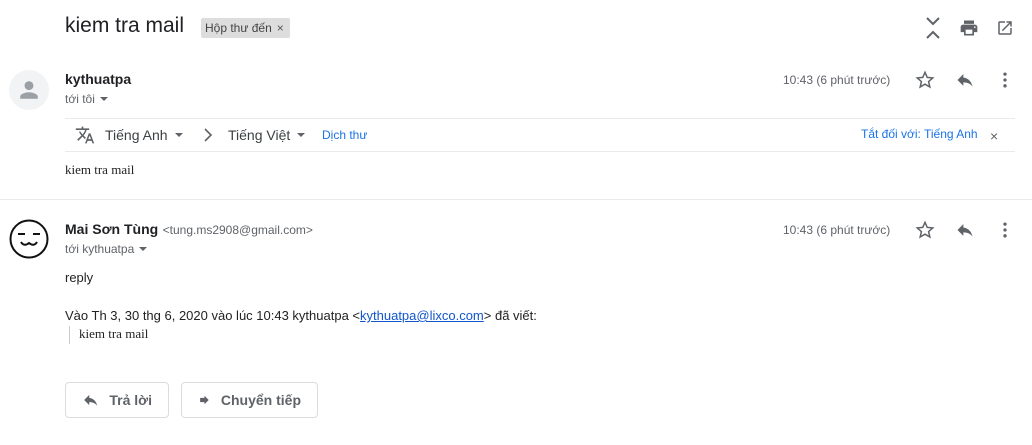 This screenshot has height=445, width=1032. What do you see at coordinates (422, 315) in the screenshot?
I see `quote-email-link: kythuatpa@lixco.com` at bounding box center [422, 315].